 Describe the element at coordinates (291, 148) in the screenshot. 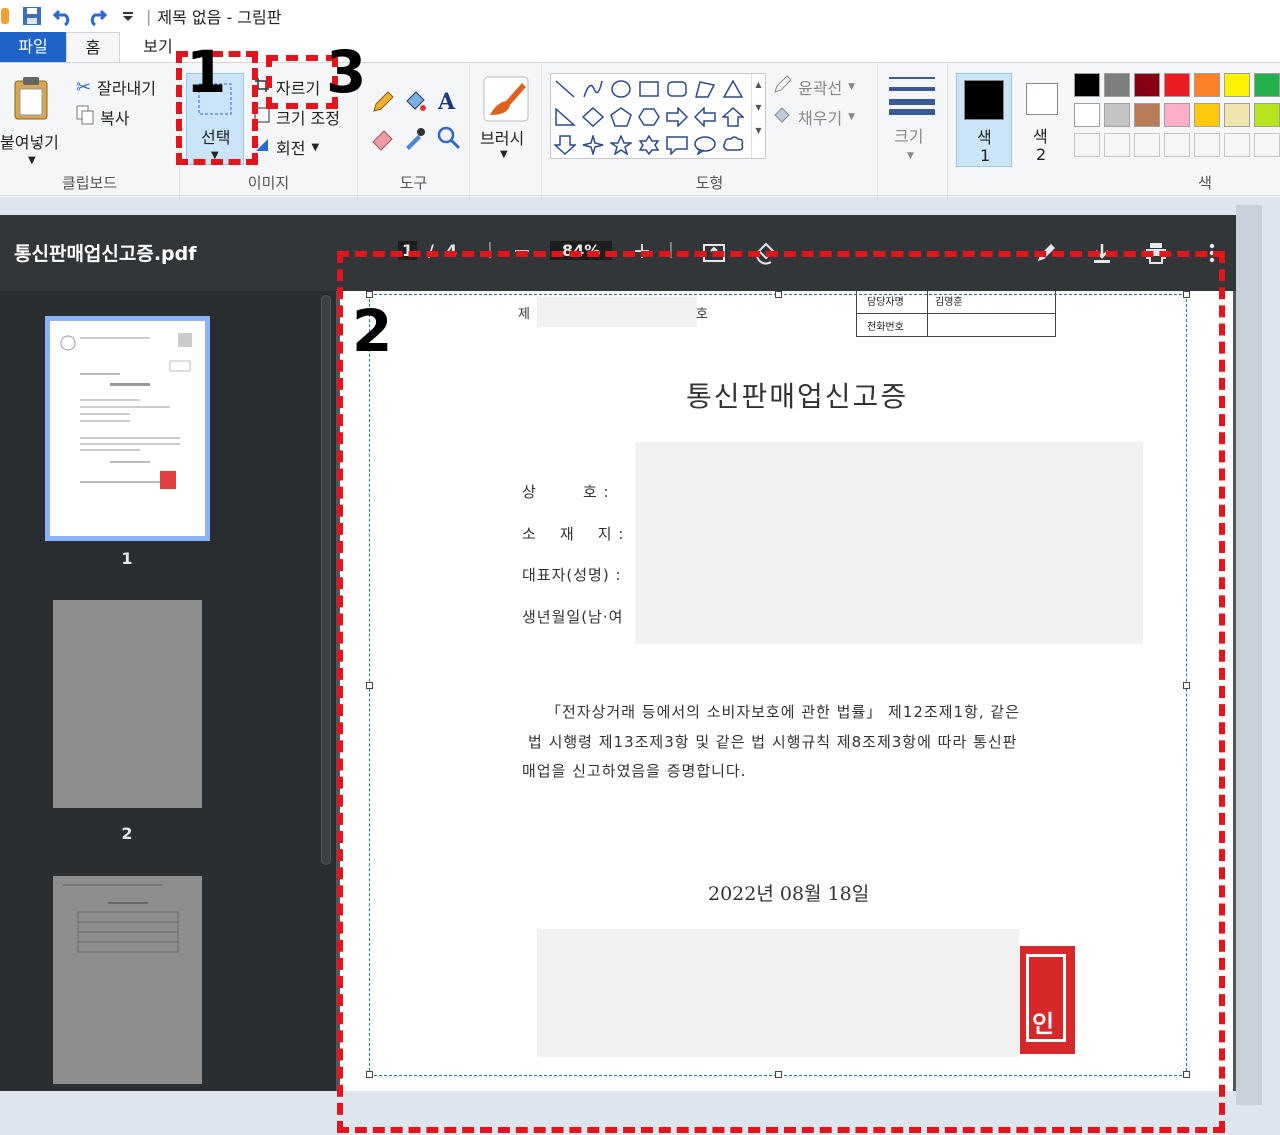

I see `rotate-label: 회전` at that location.